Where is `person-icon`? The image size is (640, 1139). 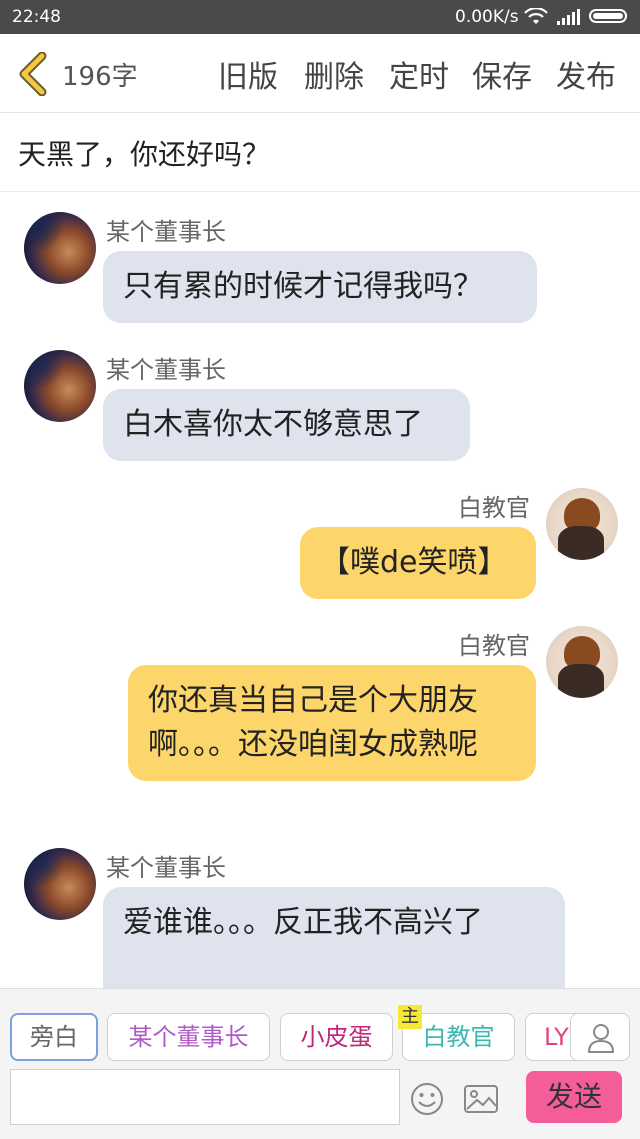 person-icon is located at coordinates (601, 1038).